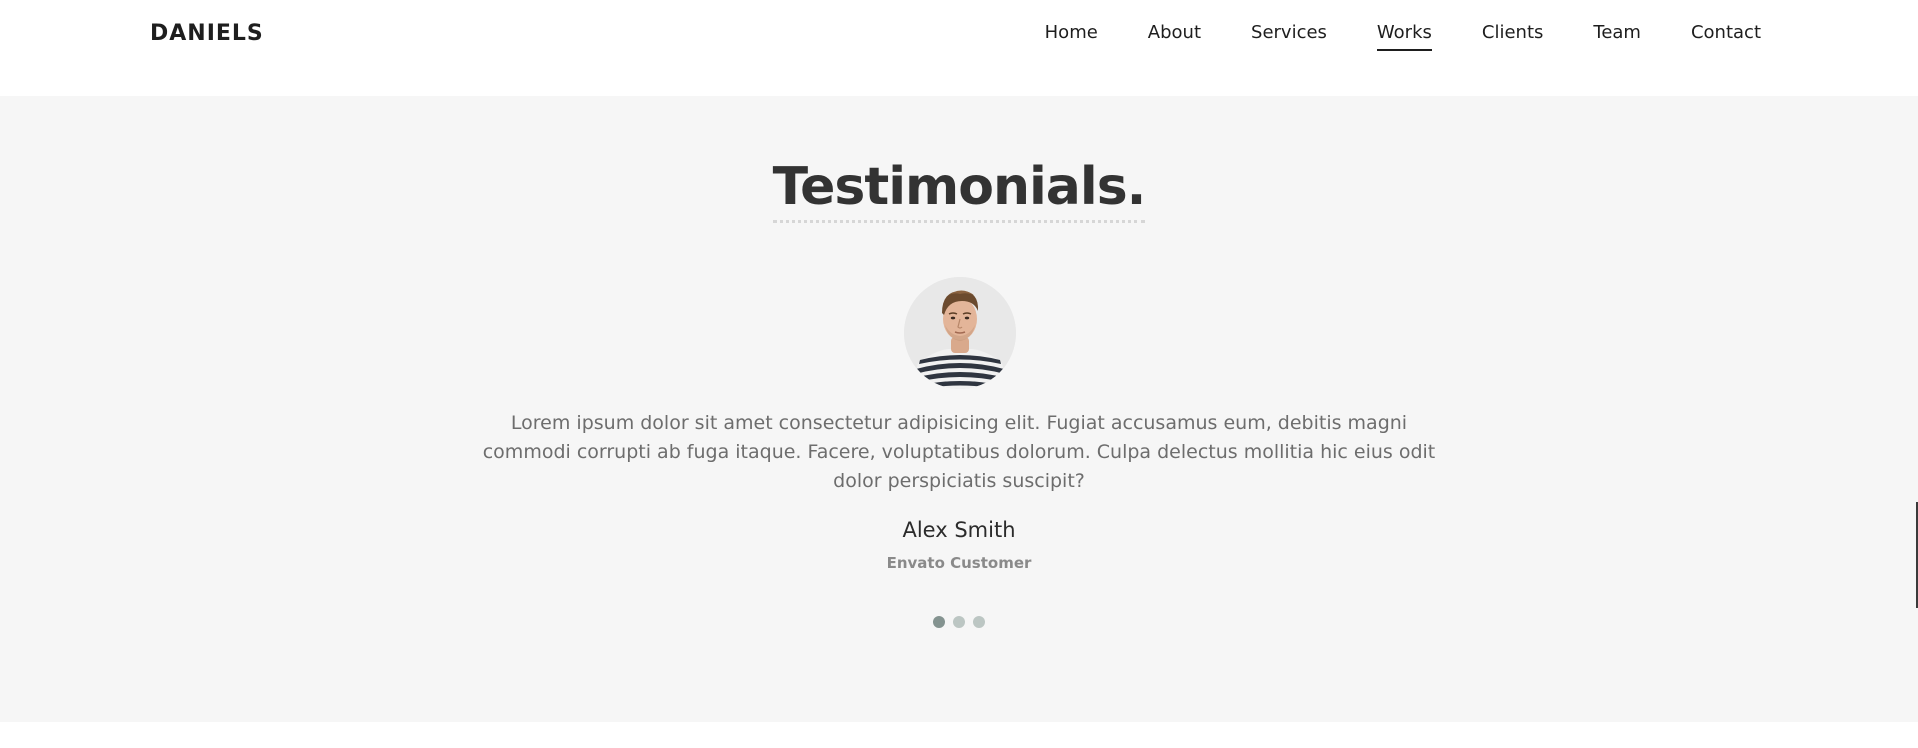 This screenshot has width=1918, height=748. Describe the element at coordinates (207, 34) in the screenshot. I see `brand-logo: DANIELS` at that location.